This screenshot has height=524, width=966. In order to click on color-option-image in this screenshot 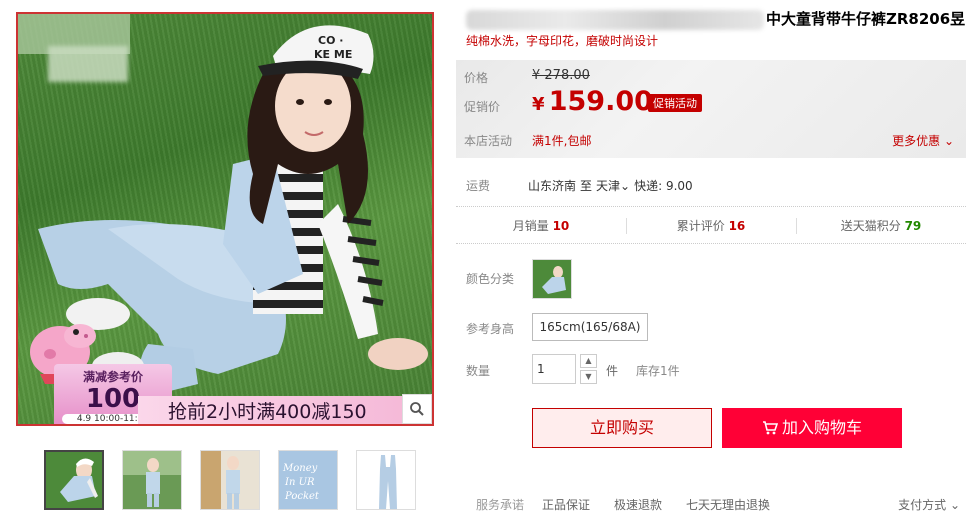, I will do `click(552, 279)`.